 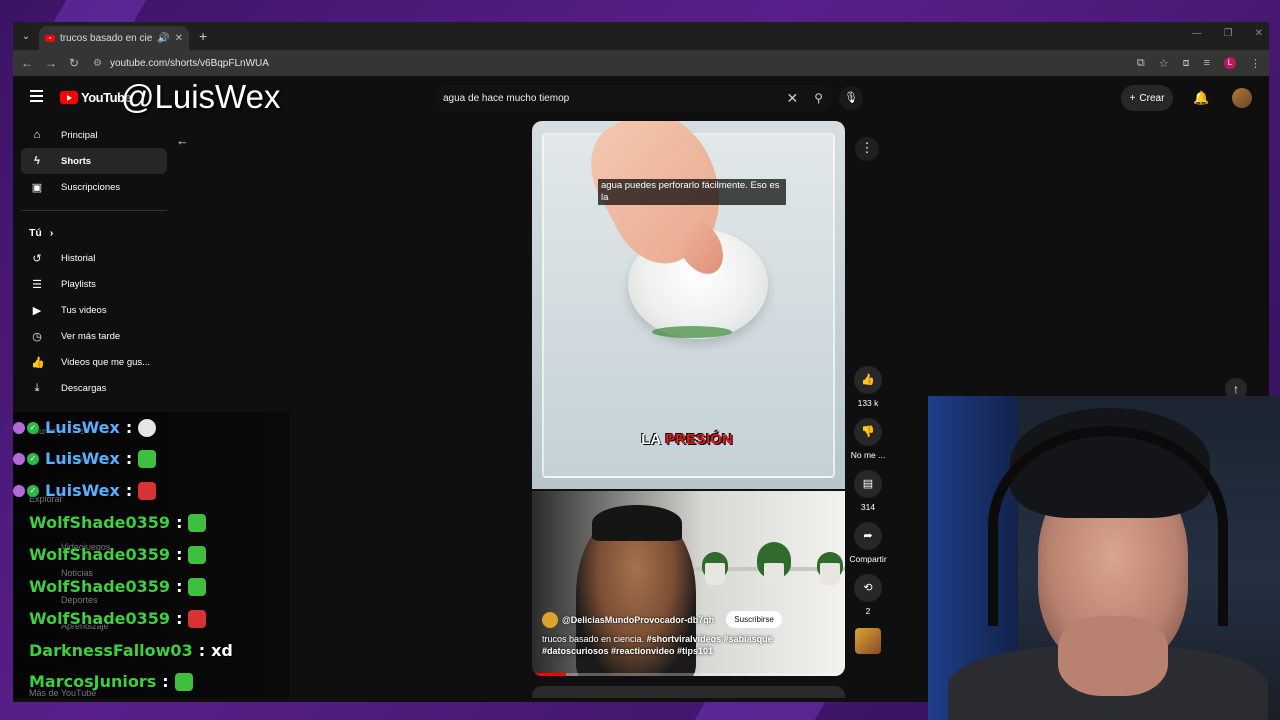 What do you see at coordinates (651, 439) in the screenshot?
I see `overlay-white-text: LA` at bounding box center [651, 439].